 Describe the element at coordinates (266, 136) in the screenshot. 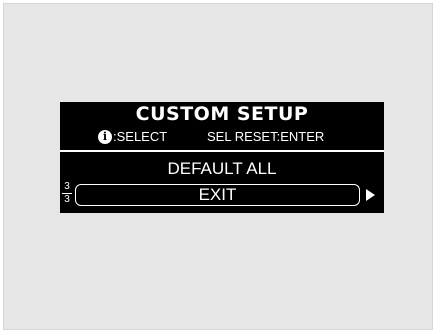

I see `reset-enter-hint: SEL RESET:ENTER` at that location.